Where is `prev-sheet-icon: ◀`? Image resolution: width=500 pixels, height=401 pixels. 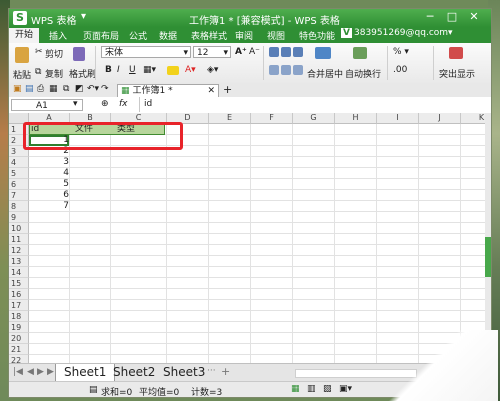 prev-sheet-icon: ◀ is located at coordinates (30, 372).